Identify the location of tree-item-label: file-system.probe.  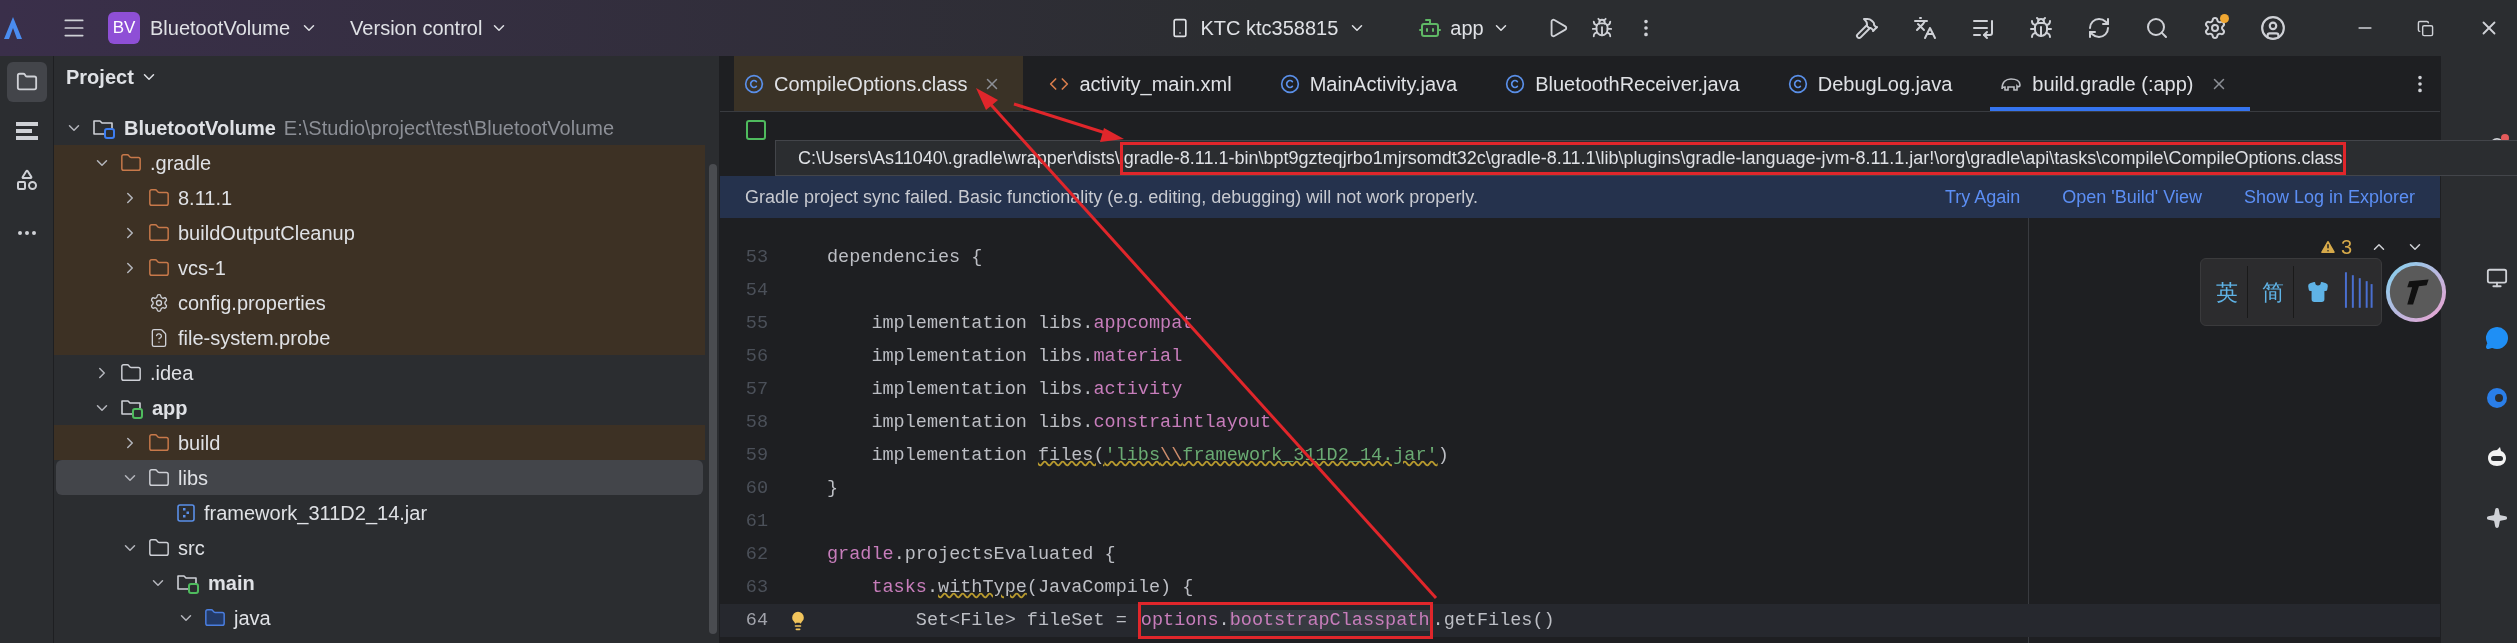
(254, 338).